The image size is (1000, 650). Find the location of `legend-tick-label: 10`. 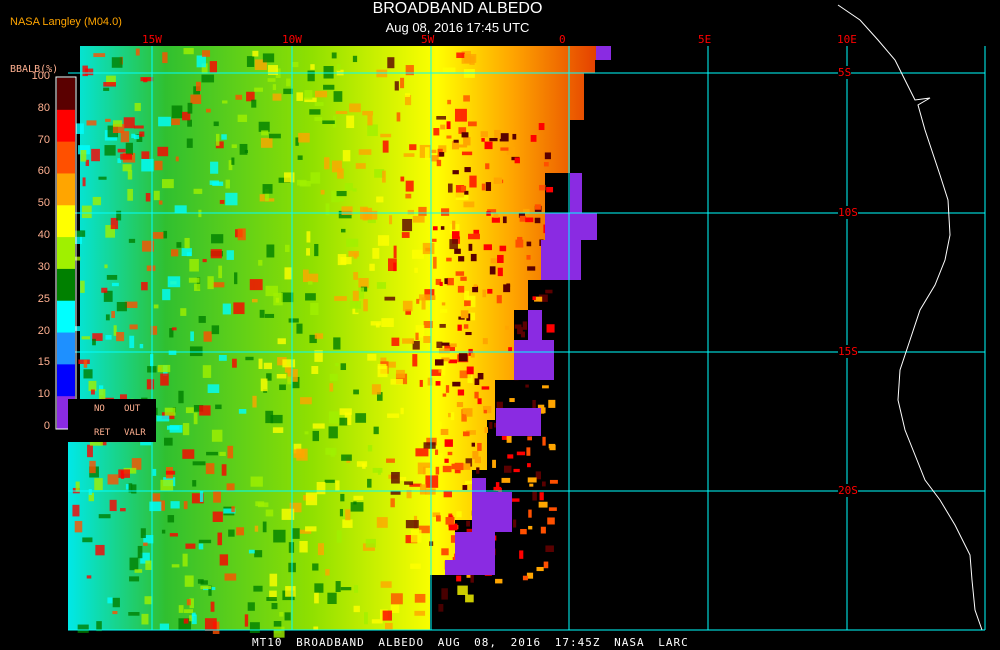

legend-tick-label: 10 is located at coordinates (43, 394).